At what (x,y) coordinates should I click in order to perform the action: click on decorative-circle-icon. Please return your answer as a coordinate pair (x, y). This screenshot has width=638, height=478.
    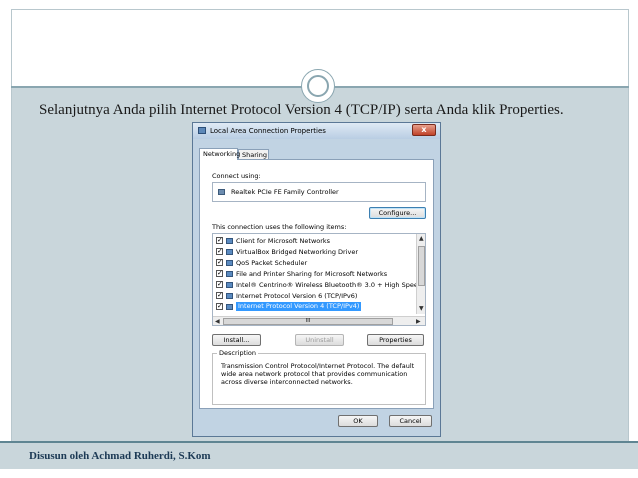
    Looking at the image, I should click on (318, 86).